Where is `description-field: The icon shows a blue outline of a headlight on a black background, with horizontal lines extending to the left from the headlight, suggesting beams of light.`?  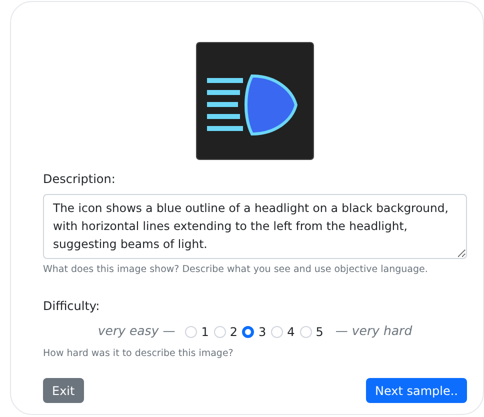
description-field: The icon shows a blue outline of a headlight on a black background, with horizontal lines extending to the left from the headlight, suggesting beams of light. is located at coordinates (255, 226).